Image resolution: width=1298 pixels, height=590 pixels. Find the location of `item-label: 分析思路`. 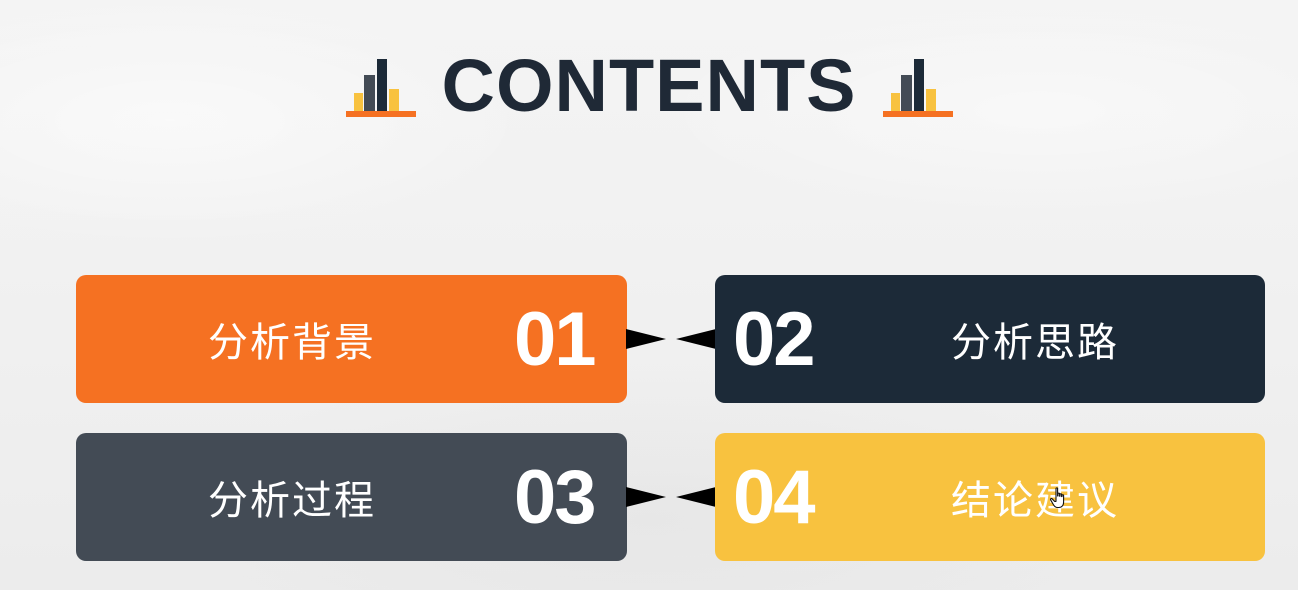

item-label: 分析思路 is located at coordinates (1035, 343).